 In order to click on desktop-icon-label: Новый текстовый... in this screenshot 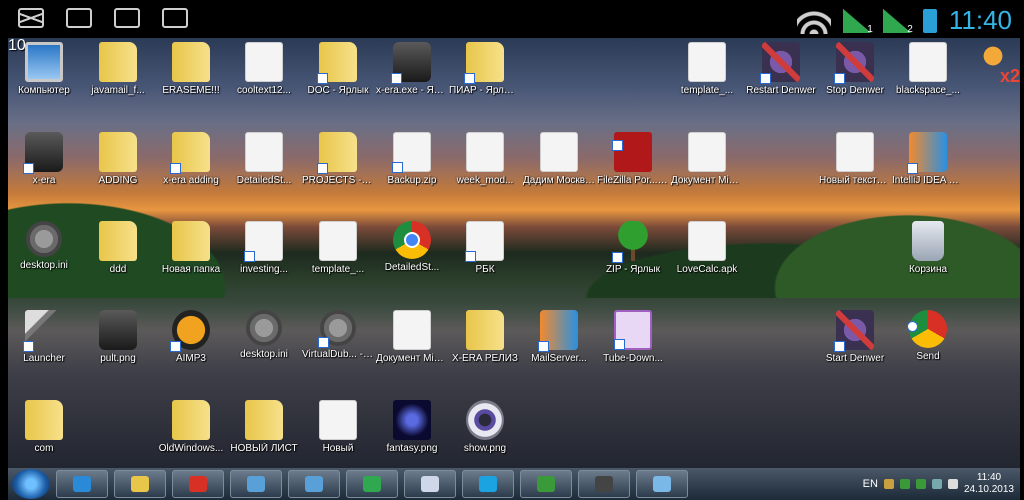, I will do `click(855, 180)`.